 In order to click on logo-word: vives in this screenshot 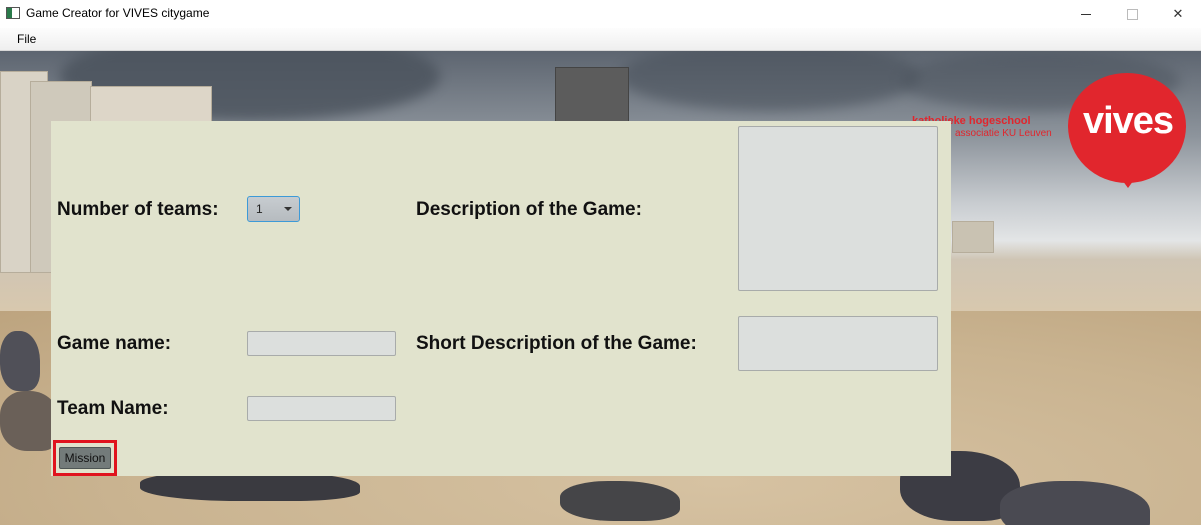, I will do `click(1128, 121)`.